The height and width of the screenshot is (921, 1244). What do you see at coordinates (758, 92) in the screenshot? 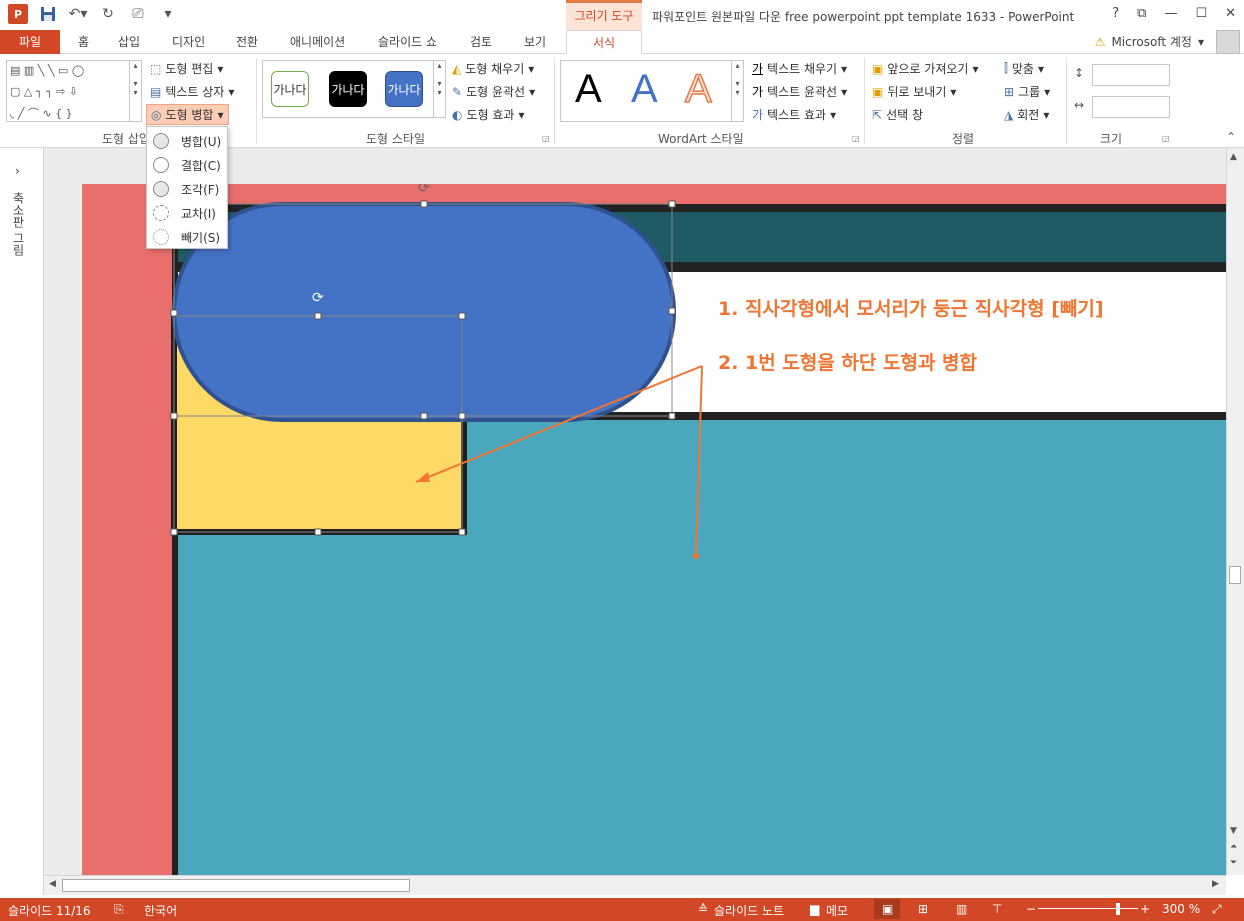
I see `text-outline-icon: 가` at bounding box center [758, 92].